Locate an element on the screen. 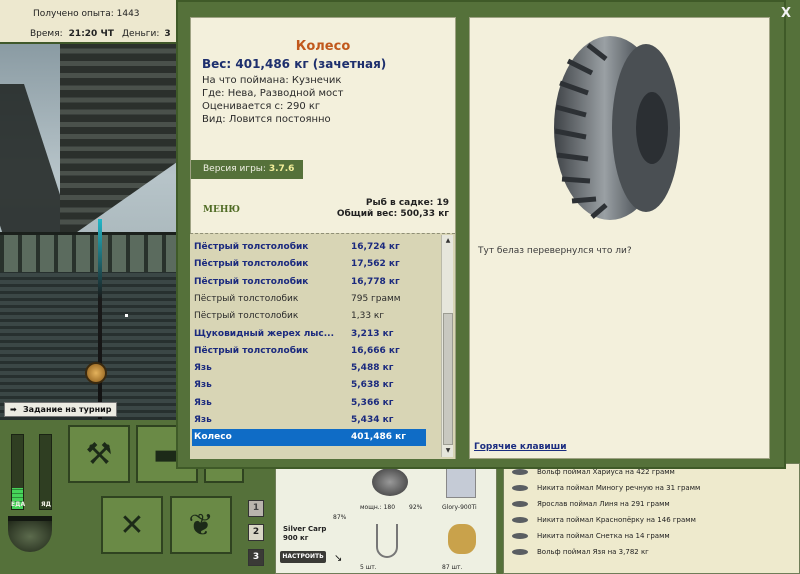 The width and height of the screenshot is (800, 574). fish-list-row: Пёстрый толстолобик 16,724 кг is located at coordinates (309, 247).